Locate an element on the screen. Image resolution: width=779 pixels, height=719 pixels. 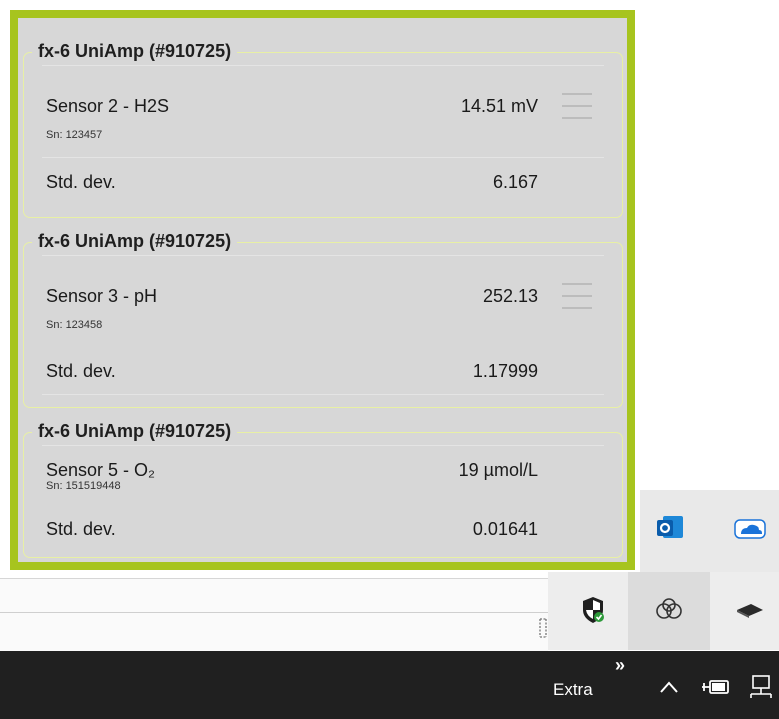
cursor-resize-icon is located at coordinates (543, 628).